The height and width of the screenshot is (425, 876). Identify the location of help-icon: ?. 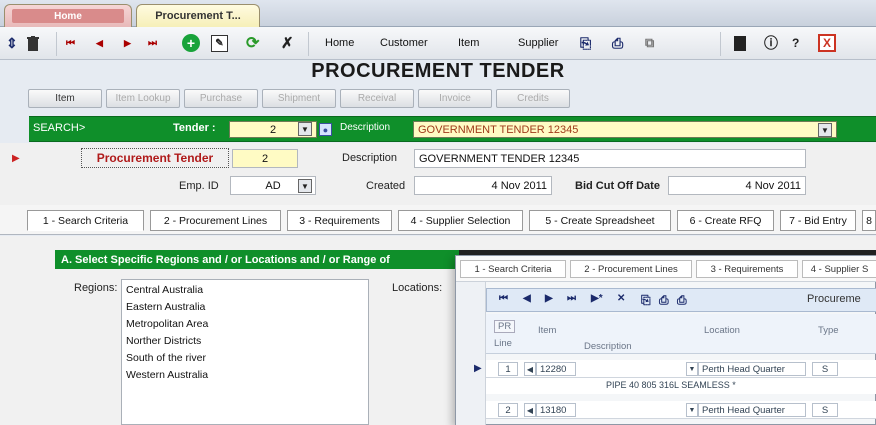
(795, 43).